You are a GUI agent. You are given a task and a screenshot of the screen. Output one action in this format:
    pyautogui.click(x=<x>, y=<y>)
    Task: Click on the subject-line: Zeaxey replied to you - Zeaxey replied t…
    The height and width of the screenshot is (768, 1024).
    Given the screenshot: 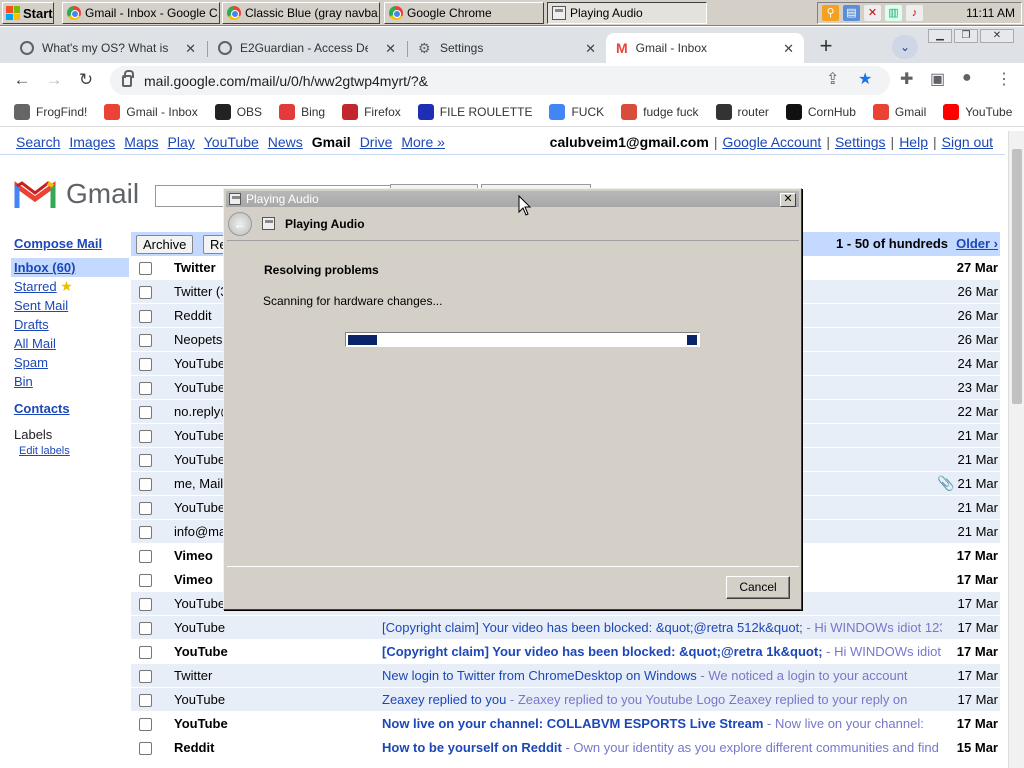 What is the action you would take?
    pyautogui.click(x=662, y=699)
    